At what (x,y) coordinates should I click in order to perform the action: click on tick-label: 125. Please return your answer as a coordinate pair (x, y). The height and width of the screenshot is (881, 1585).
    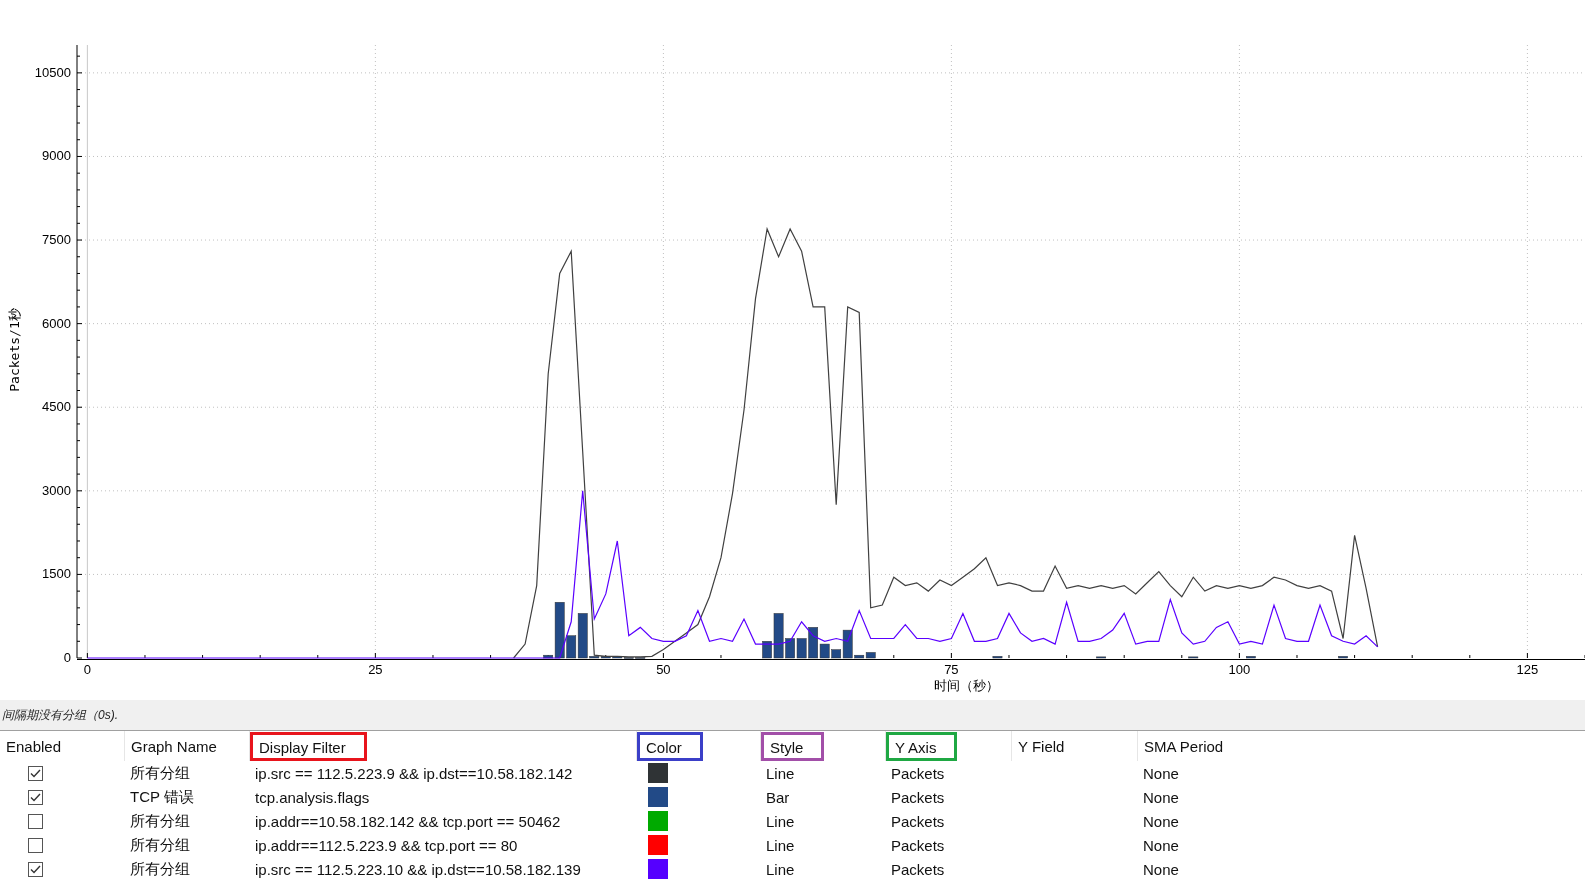
    Looking at the image, I should click on (1527, 669).